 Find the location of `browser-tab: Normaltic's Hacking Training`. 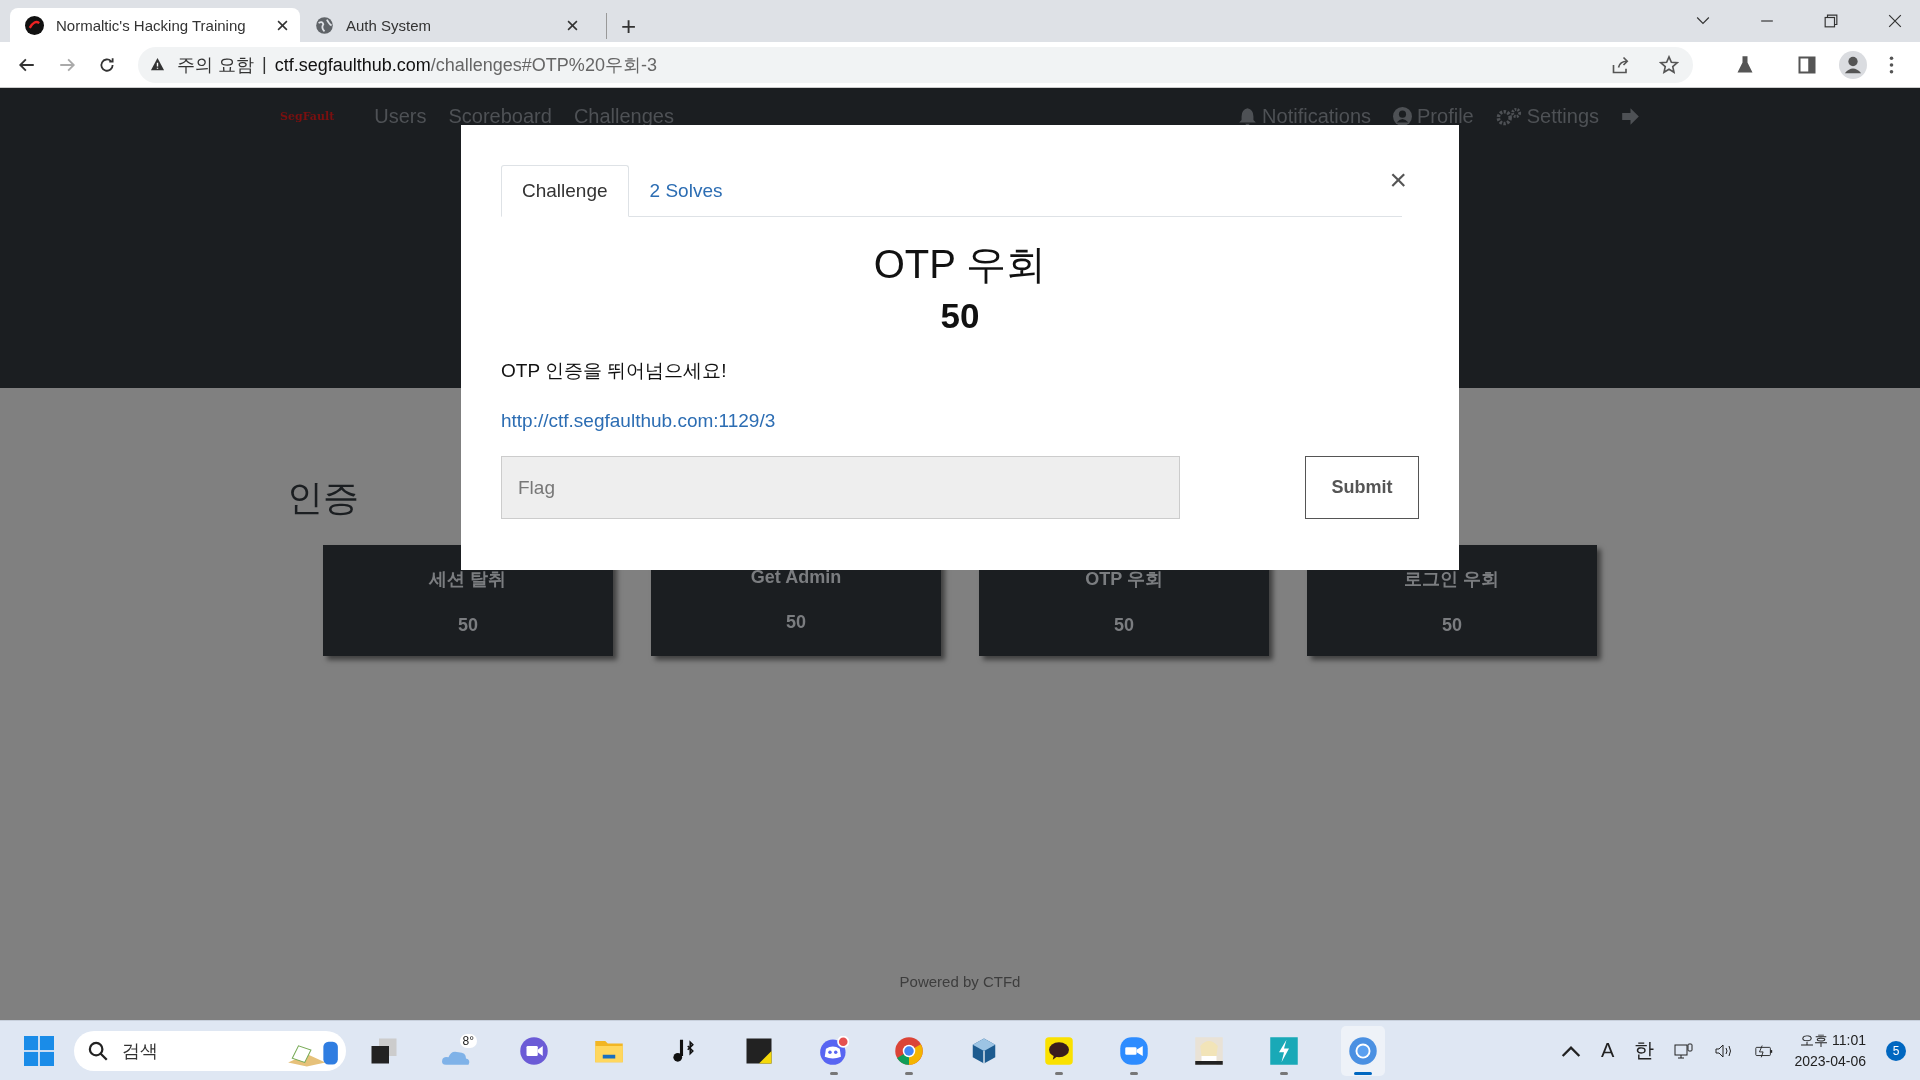

browser-tab: Normaltic's Hacking Training is located at coordinates (155, 25).